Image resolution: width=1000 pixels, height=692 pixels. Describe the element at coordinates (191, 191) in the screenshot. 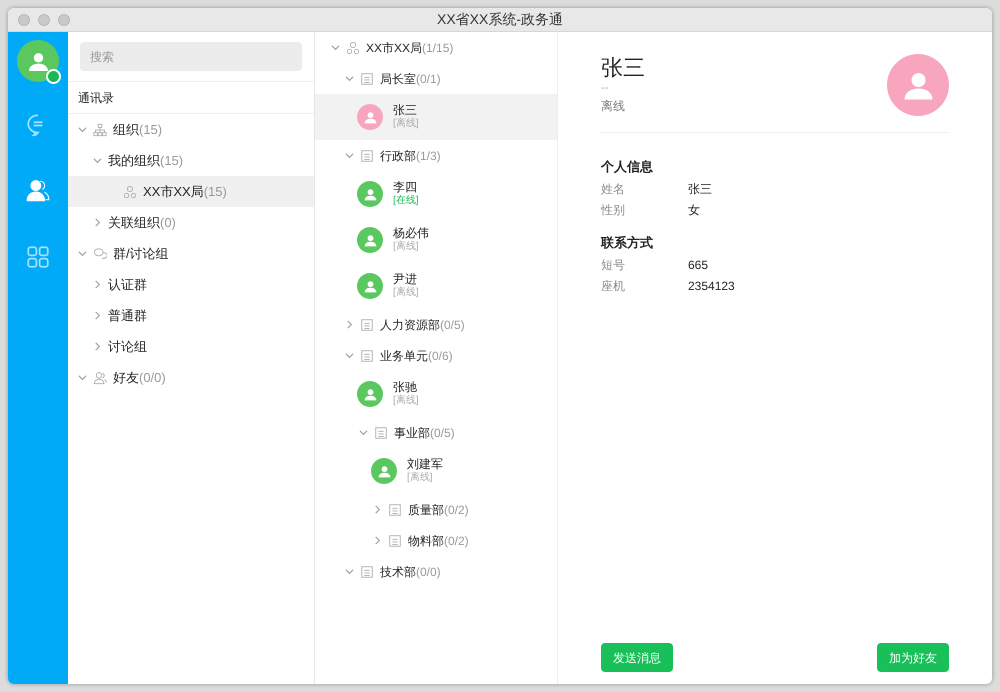

I see `tree-item: XX市XX局(15)` at that location.